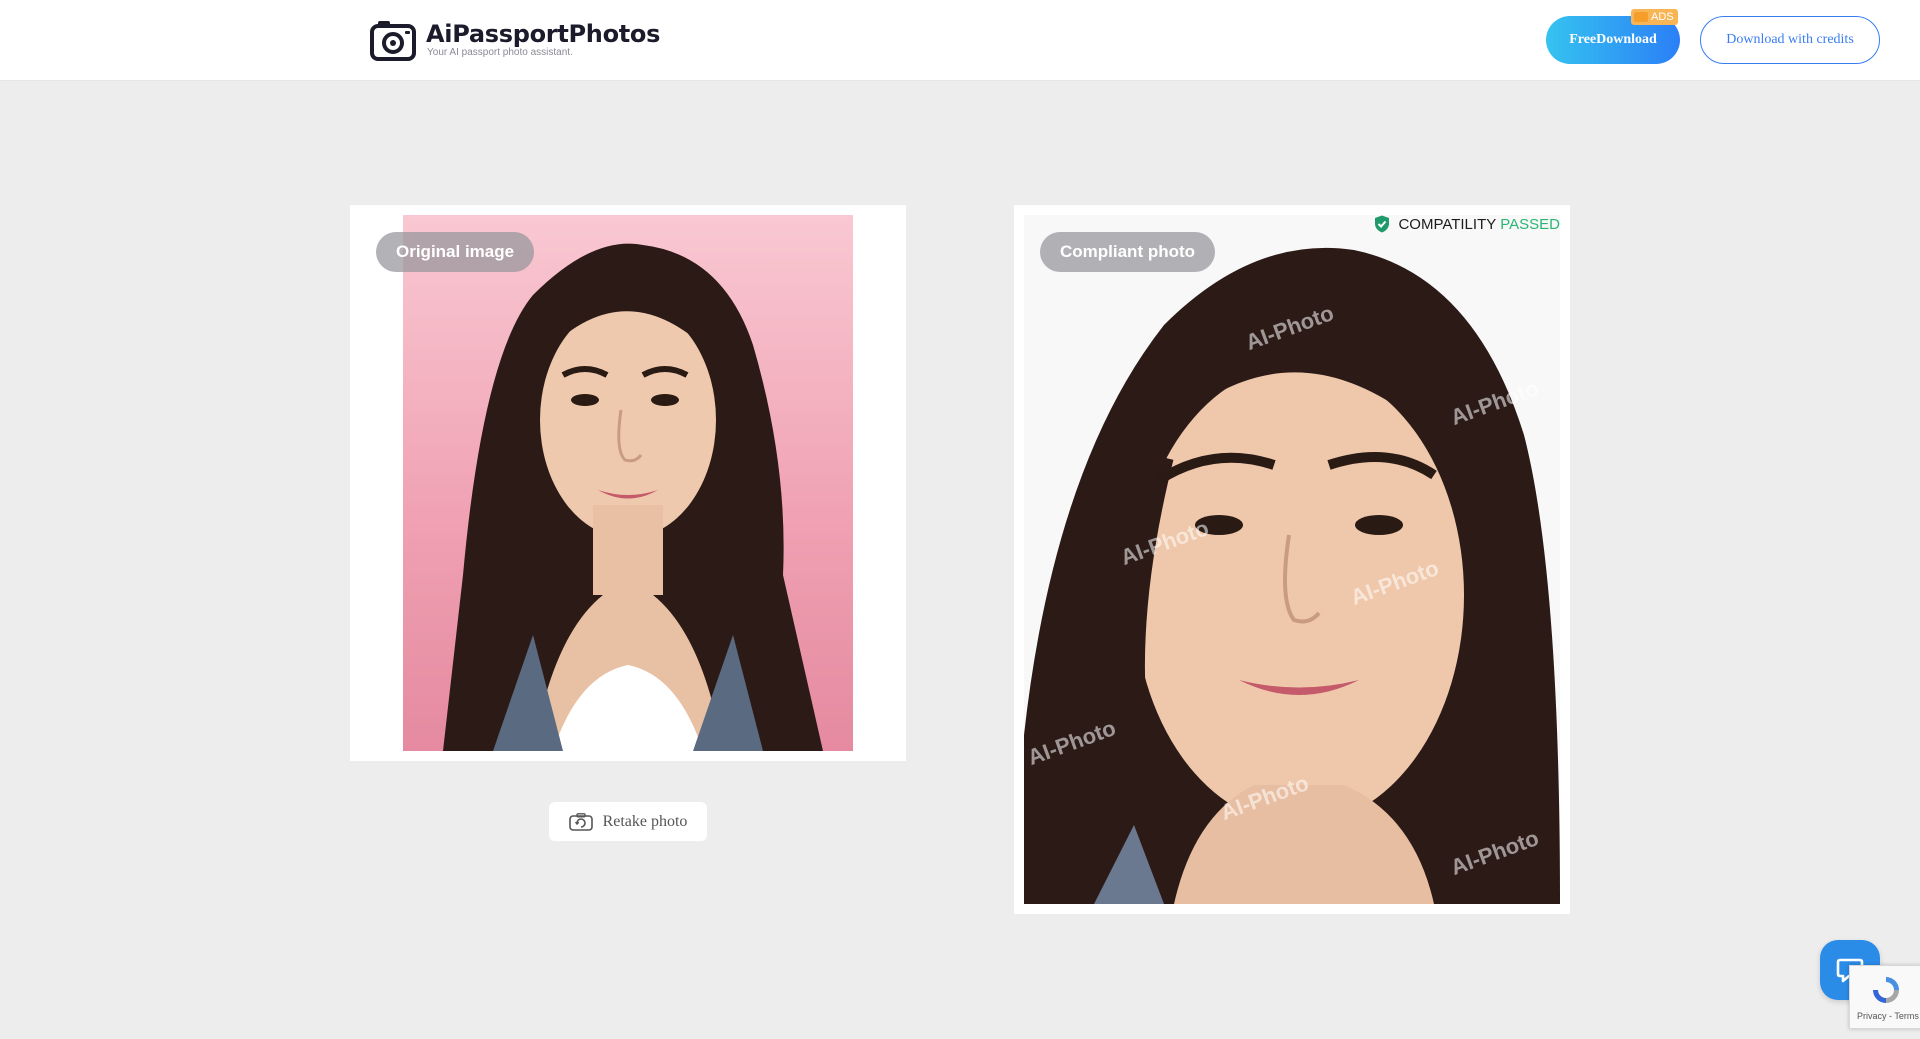  I want to click on shield-check-icon, so click(1382, 224).